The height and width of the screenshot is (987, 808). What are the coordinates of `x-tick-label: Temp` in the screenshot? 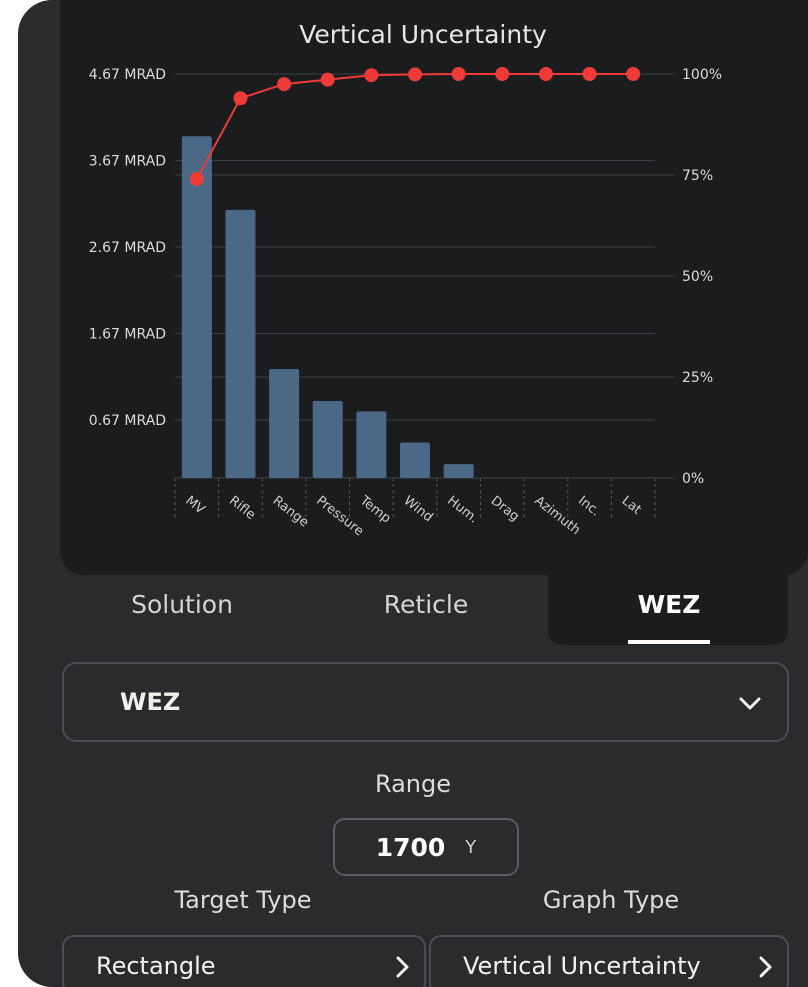 It's located at (374, 510).